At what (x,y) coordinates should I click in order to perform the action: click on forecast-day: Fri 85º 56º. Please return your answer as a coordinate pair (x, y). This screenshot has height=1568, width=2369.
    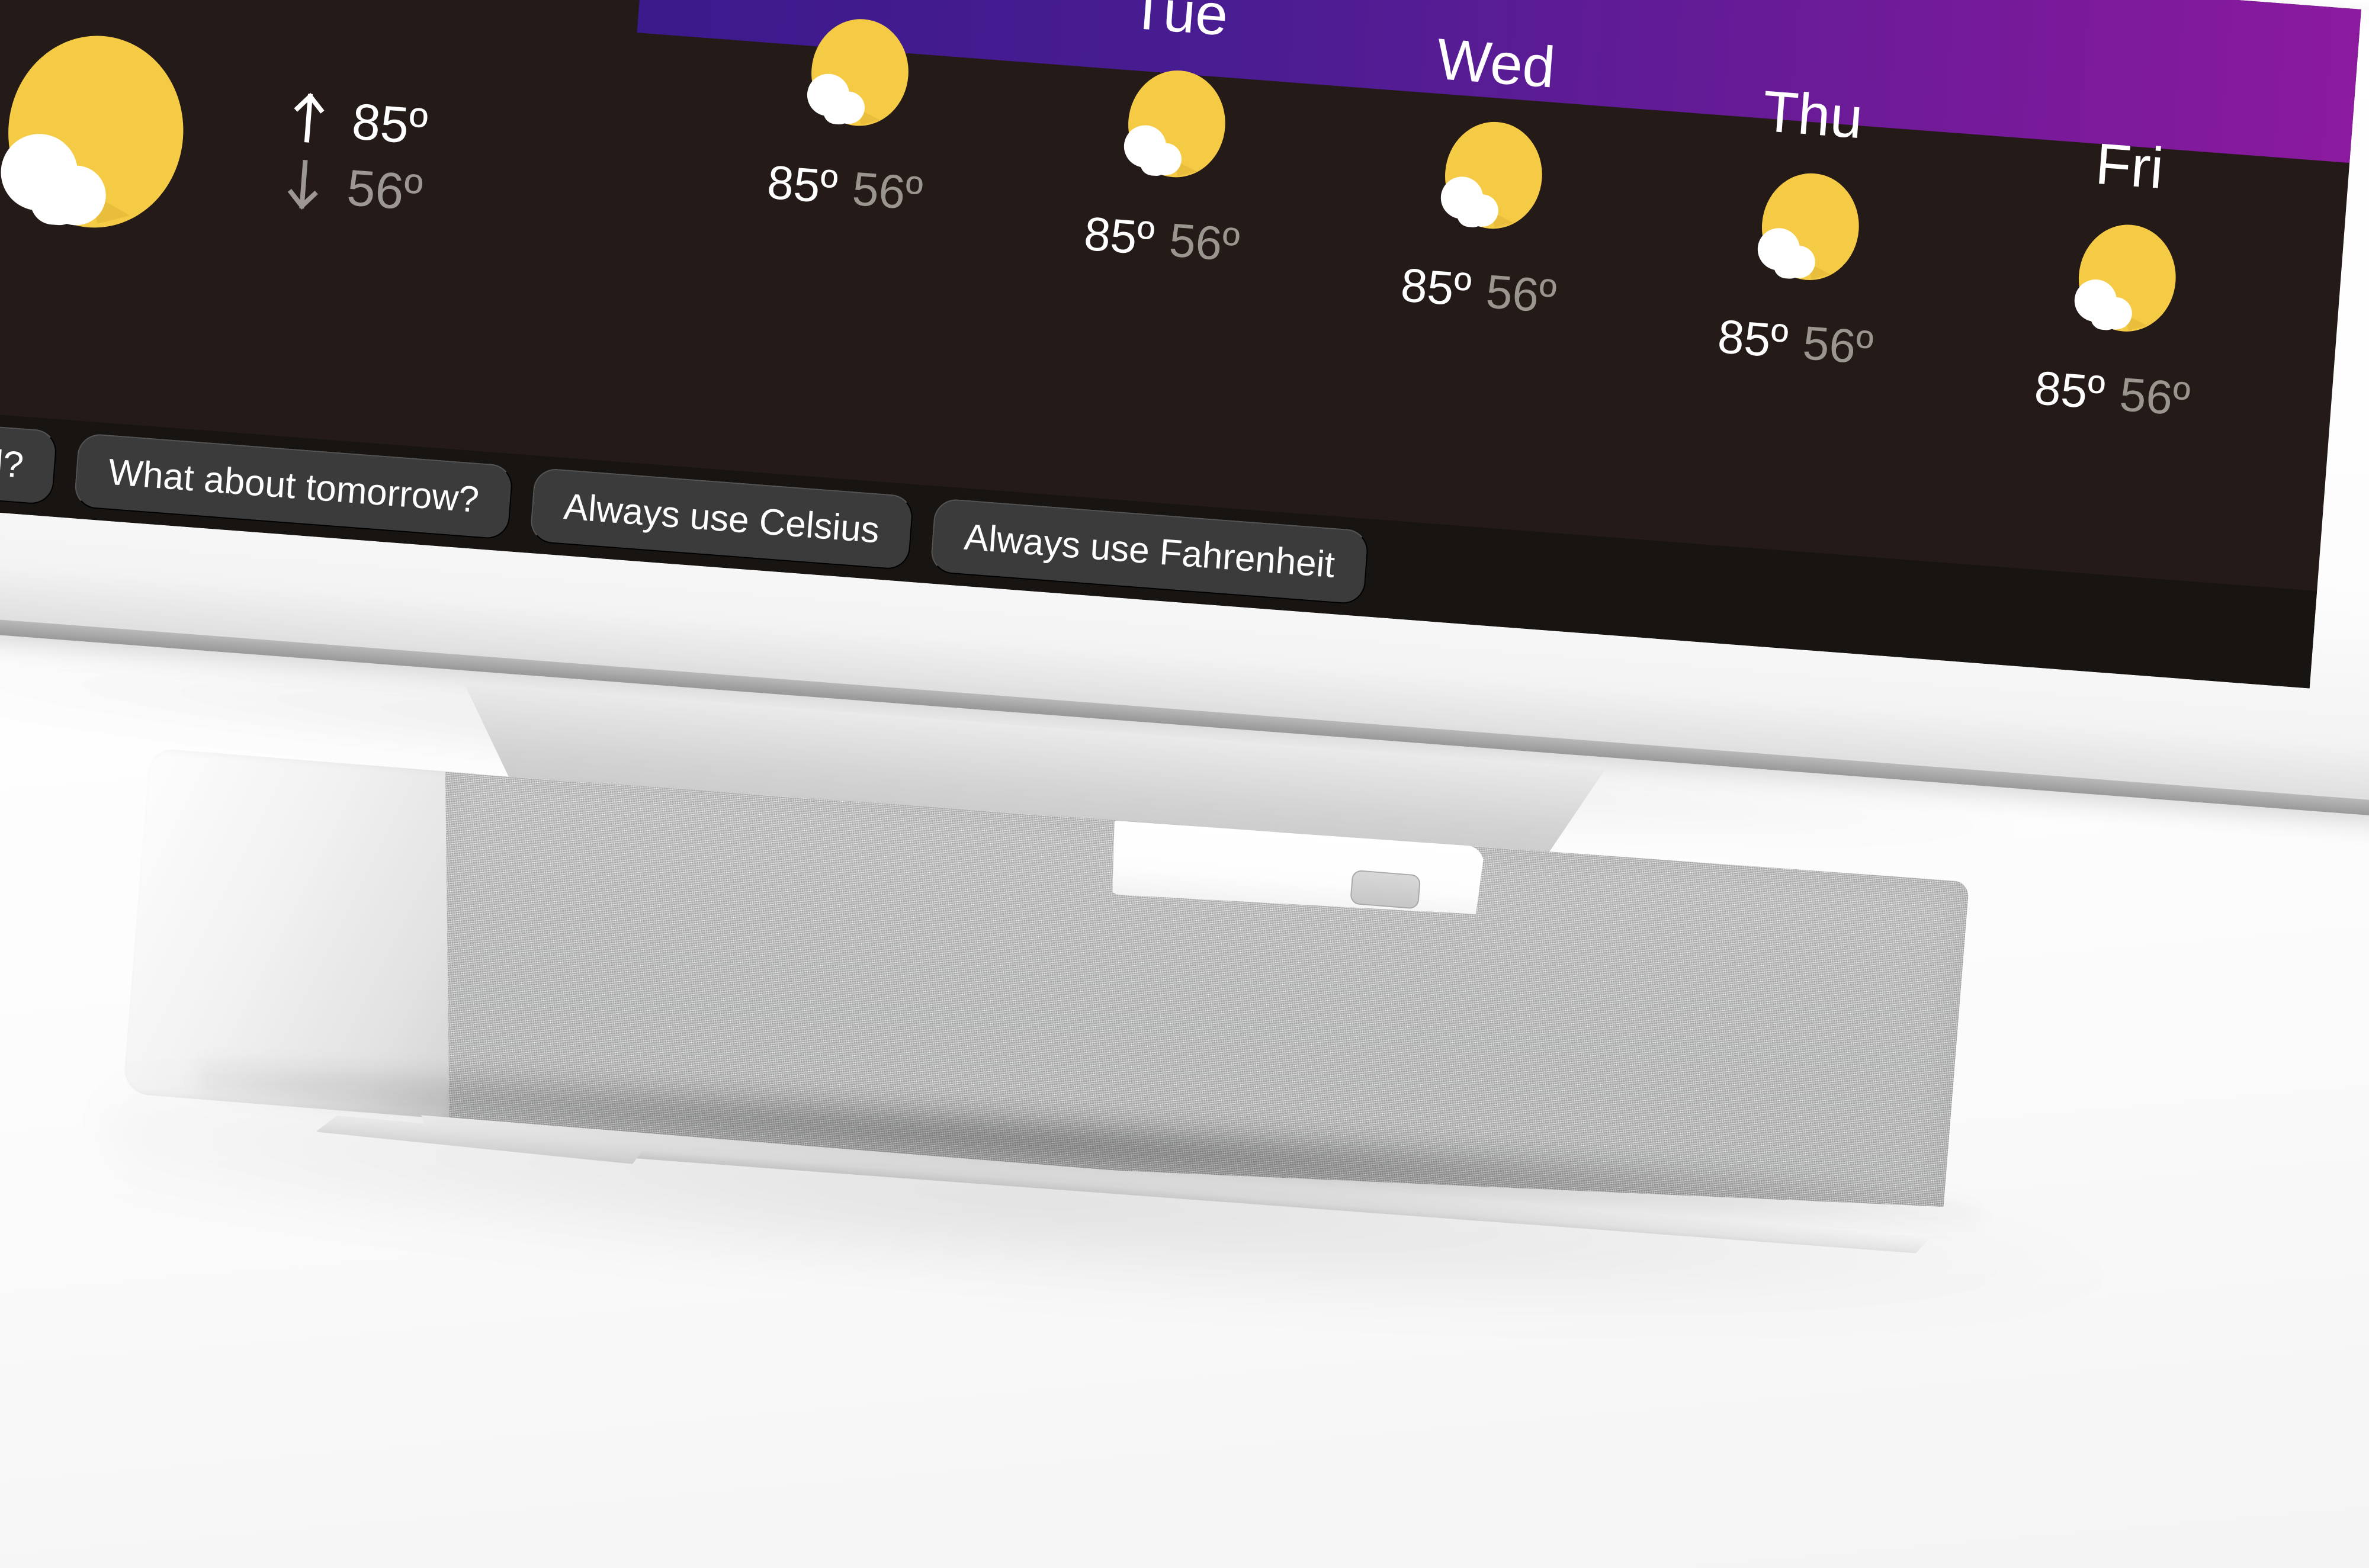
    Looking at the image, I should click on (2121, 277).